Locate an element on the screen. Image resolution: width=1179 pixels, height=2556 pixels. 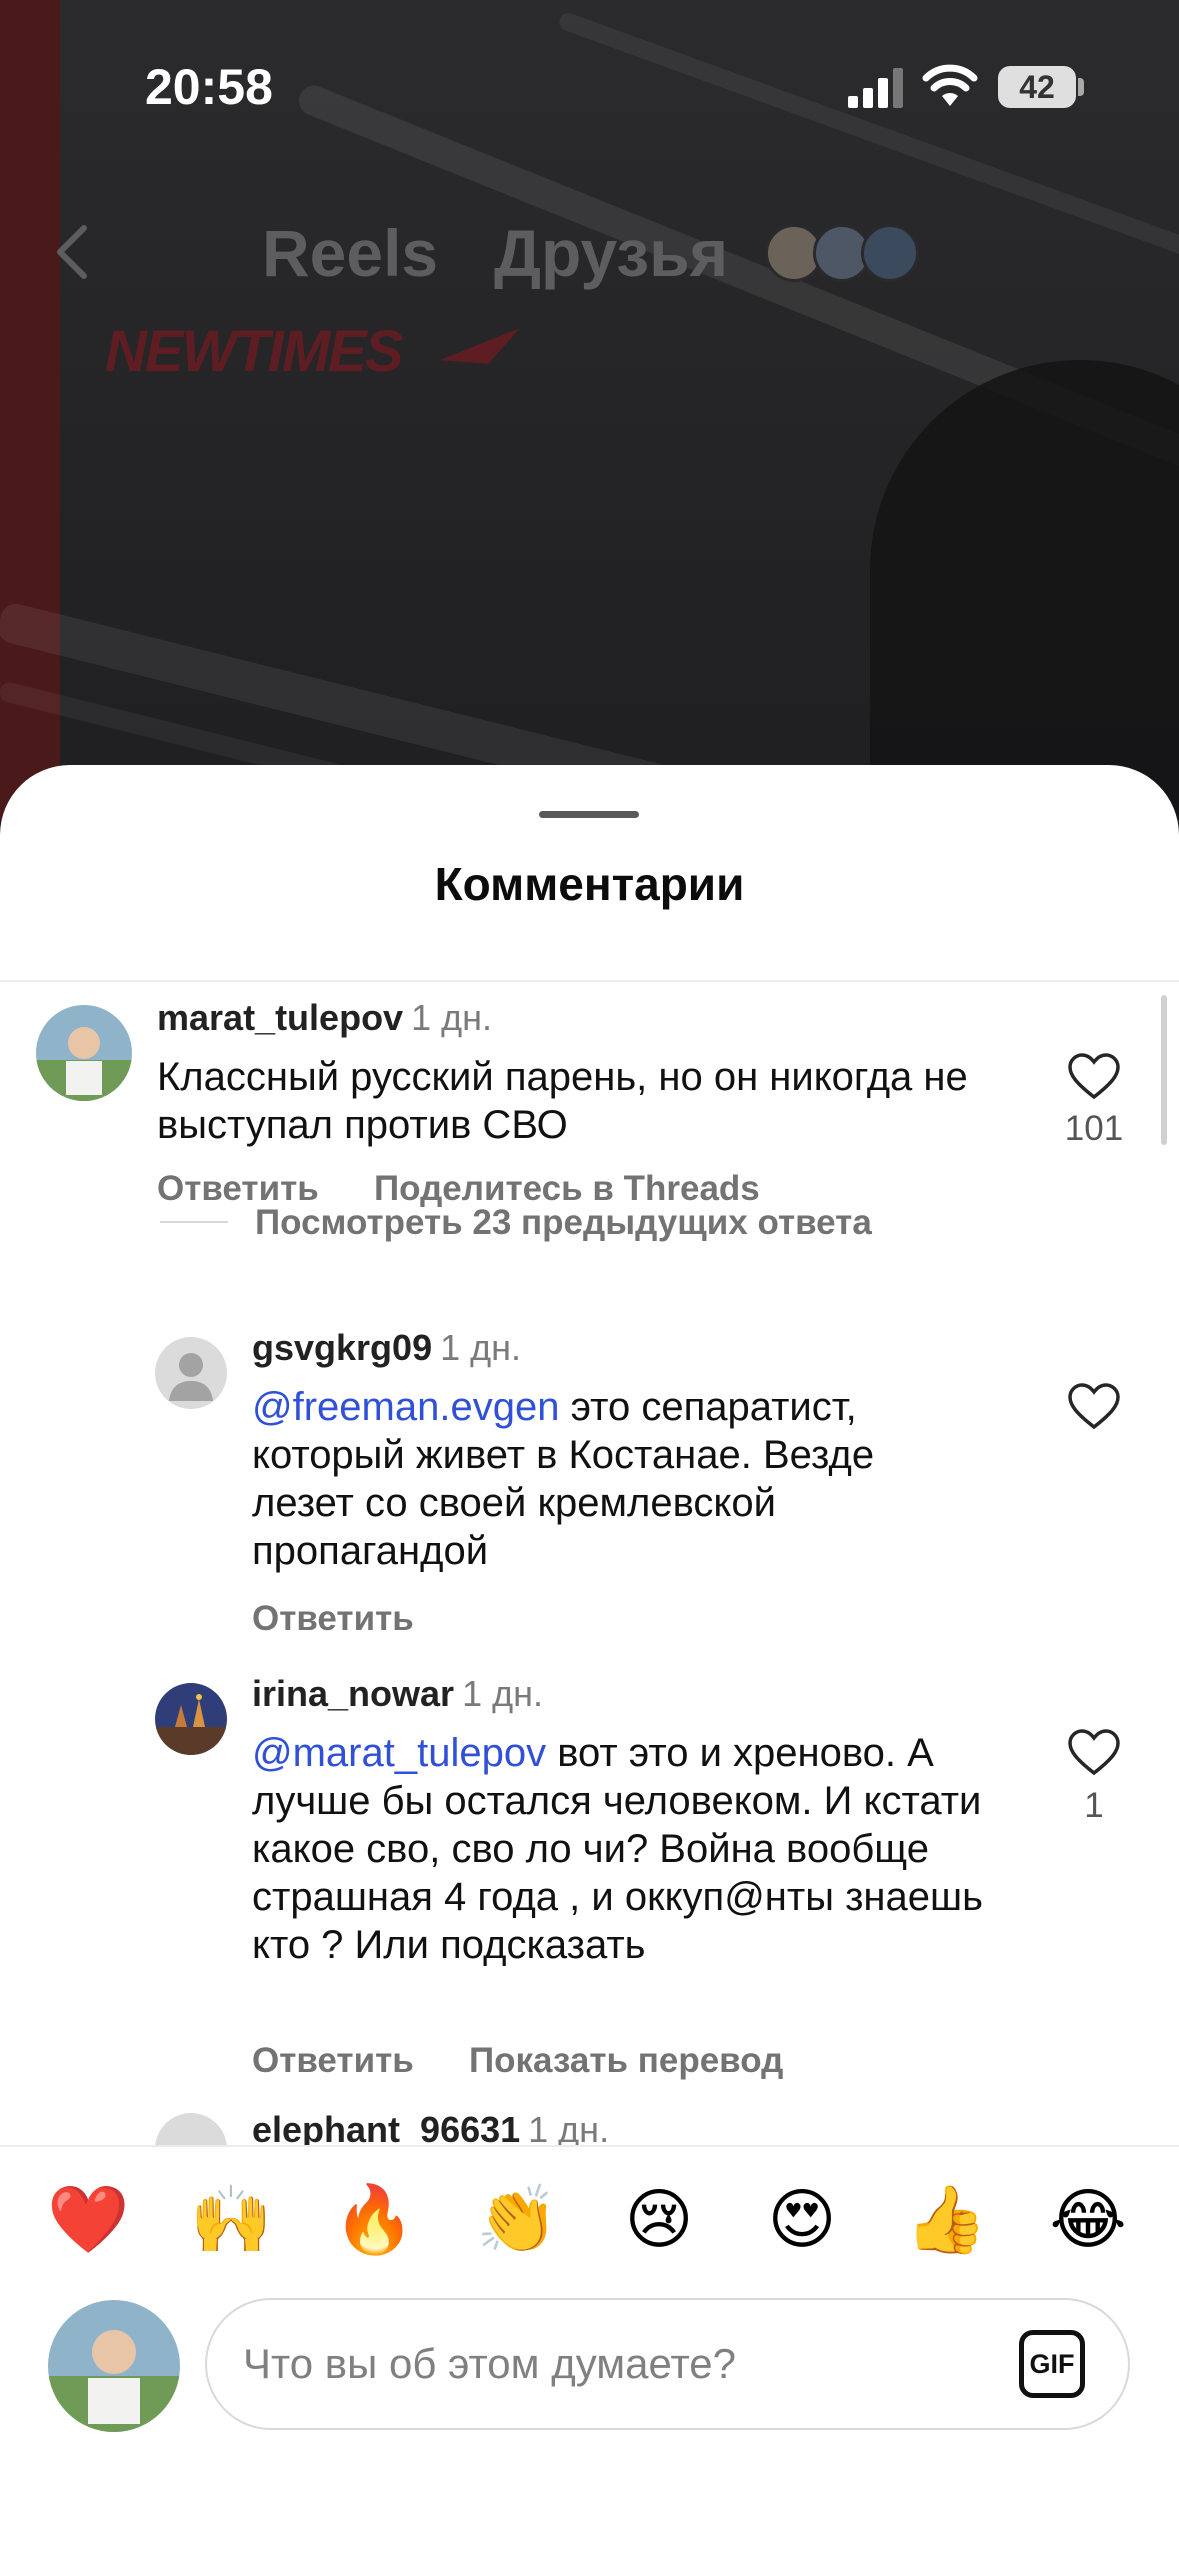
comment-input: Что вы об этом думаете? GIF is located at coordinates (667, 2364).